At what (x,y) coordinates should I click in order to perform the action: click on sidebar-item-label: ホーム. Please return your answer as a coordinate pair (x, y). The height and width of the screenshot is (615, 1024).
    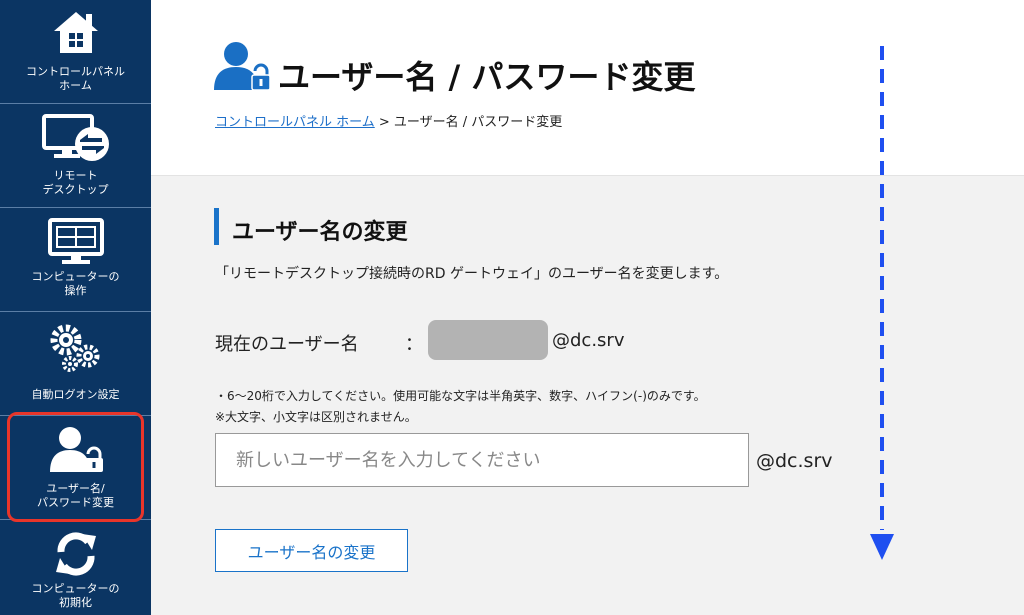
    Looking at the image, I should click on (75, 85).